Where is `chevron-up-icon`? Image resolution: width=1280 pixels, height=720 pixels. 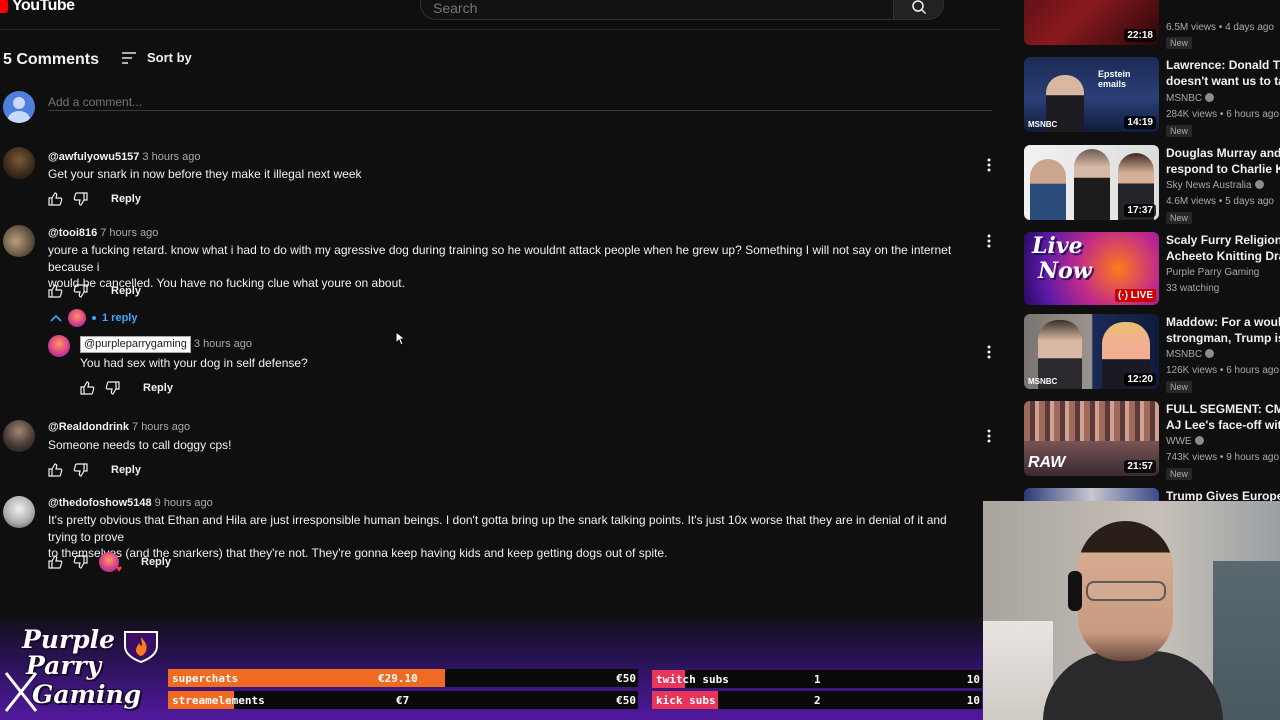
chevron-up-icon is located at coordinates (56, 318).